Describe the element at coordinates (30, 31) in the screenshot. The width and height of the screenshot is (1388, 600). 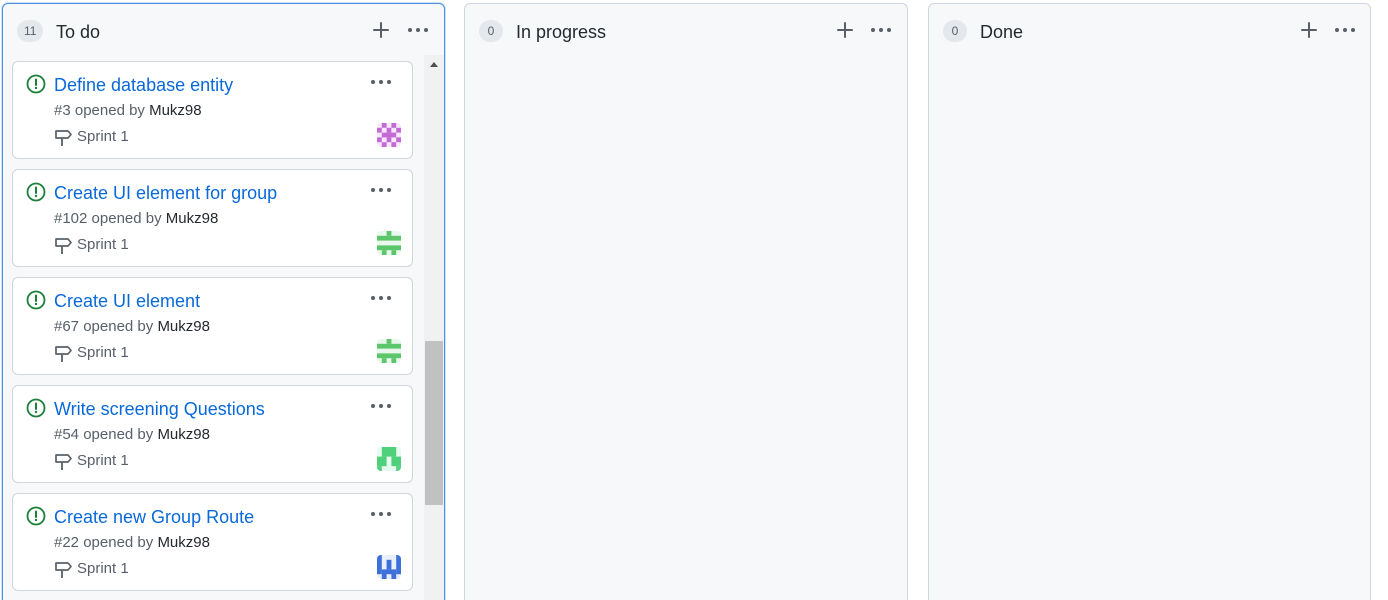
I see `column-count: 11` at that location.